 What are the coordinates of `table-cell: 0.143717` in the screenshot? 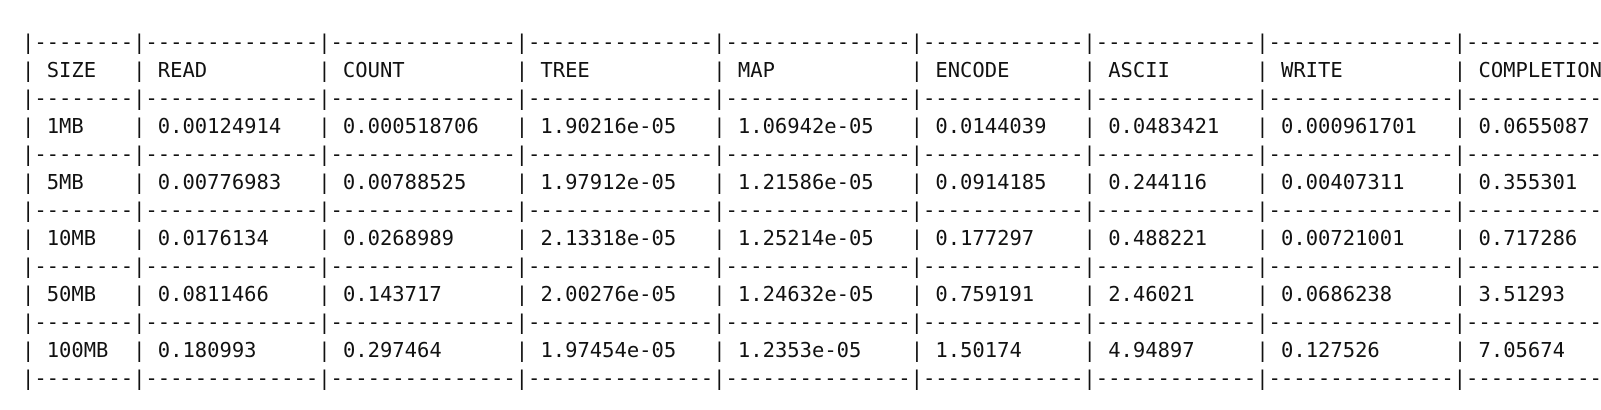 It's located at (392, 294).